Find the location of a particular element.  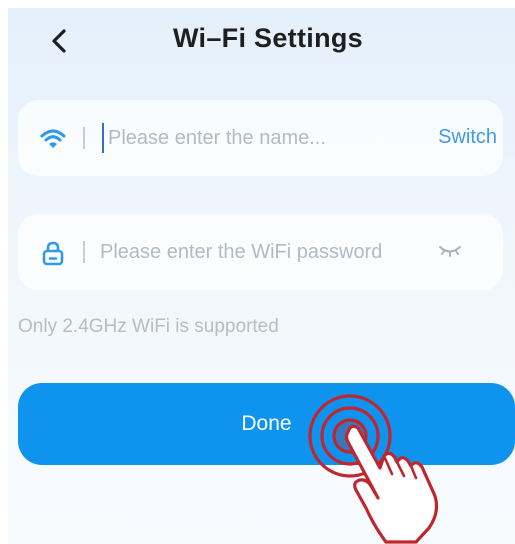

wifi-password-input is located at coordinates (270, 252).